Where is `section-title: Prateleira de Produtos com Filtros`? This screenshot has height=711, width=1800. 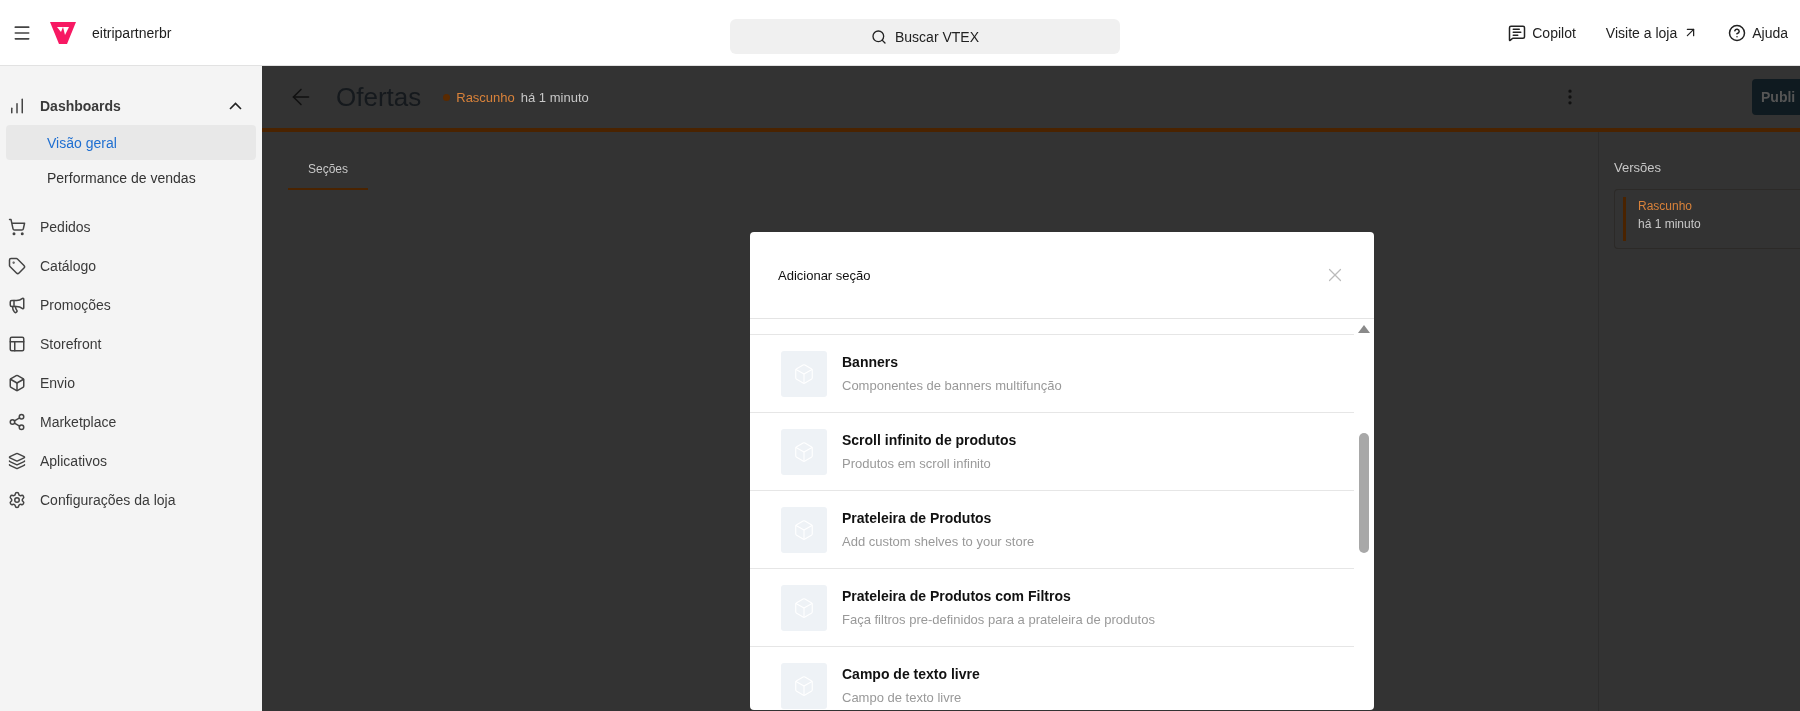
section-title: Prateleira de Produtos com Filtros is located at coordinates (957, 596).